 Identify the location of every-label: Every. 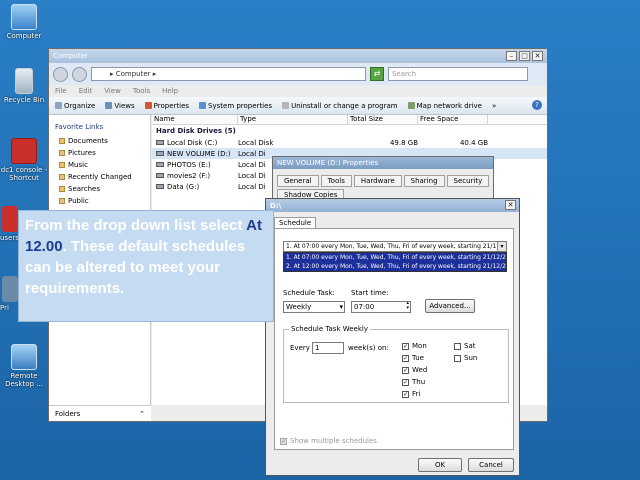
(300, 348).